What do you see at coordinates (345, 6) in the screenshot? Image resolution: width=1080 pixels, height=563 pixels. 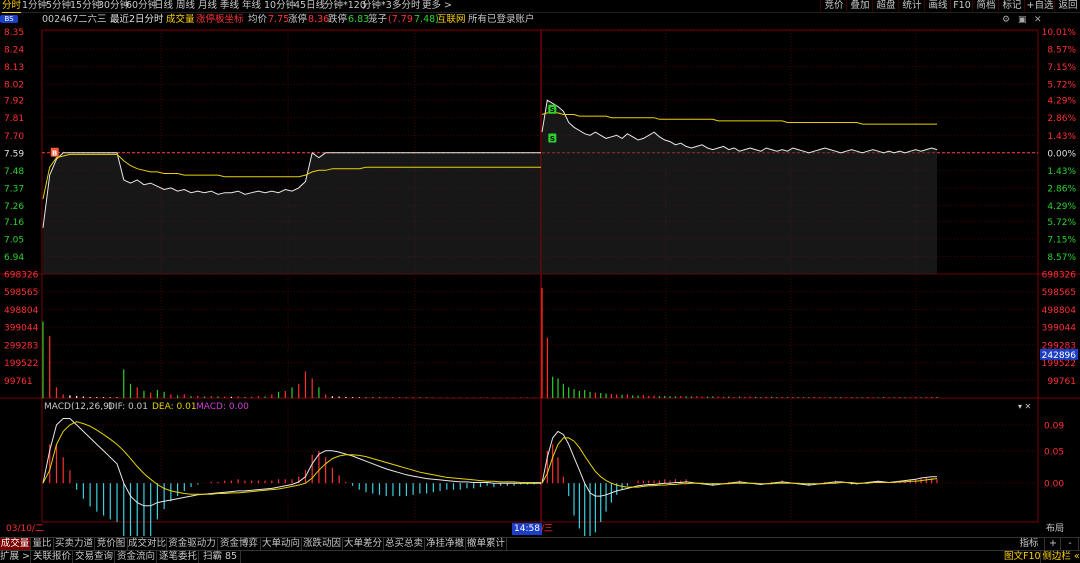 I see `period-tab: 分钟*120` at bounding box center [345, 6].